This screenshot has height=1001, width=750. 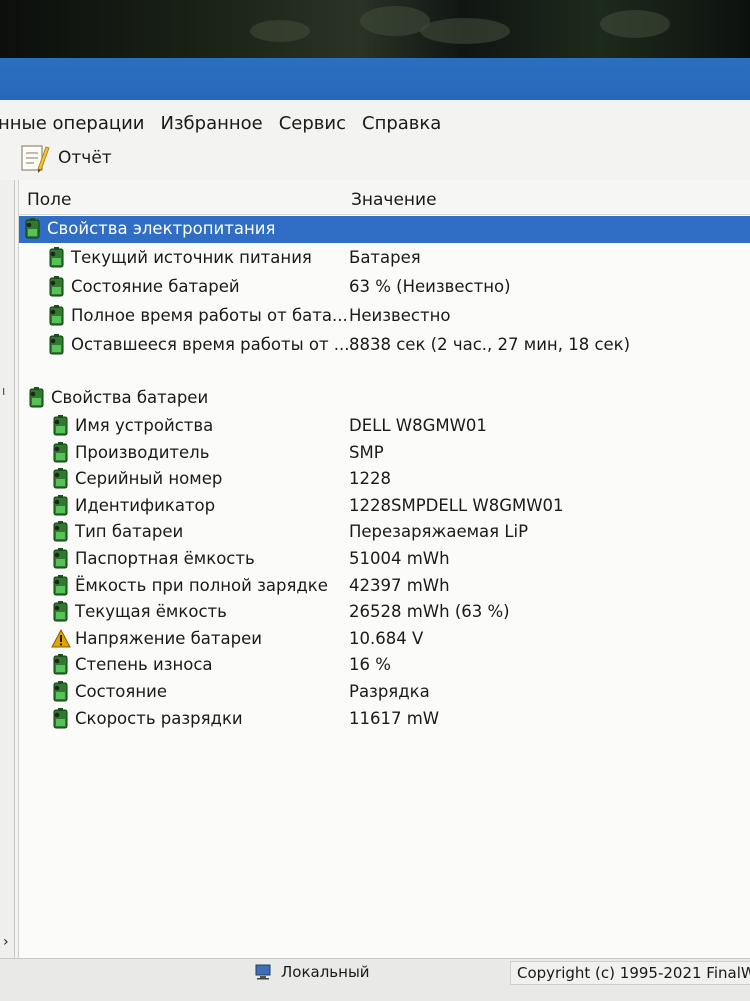 I want to click on property-name: Производитель, so click(x=142, y=452).